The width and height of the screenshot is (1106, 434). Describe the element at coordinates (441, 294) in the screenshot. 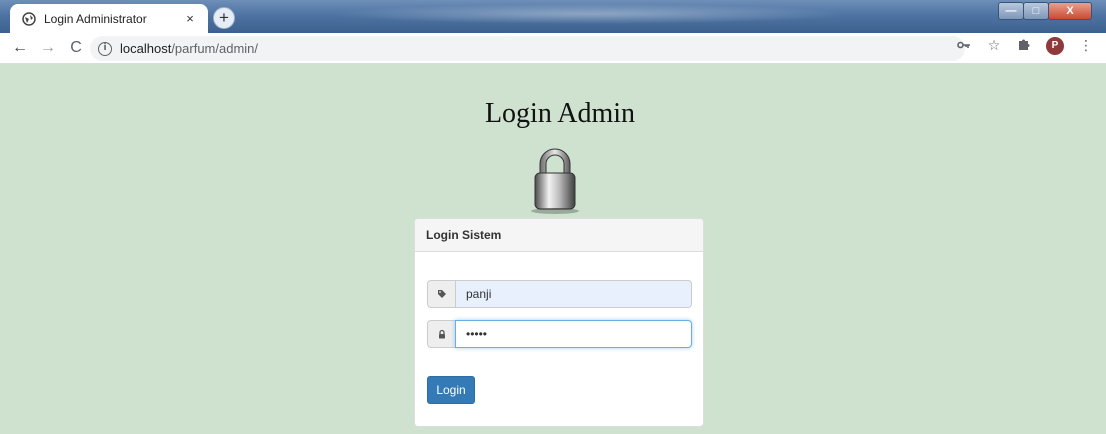

I see `tag-icon` at that location.